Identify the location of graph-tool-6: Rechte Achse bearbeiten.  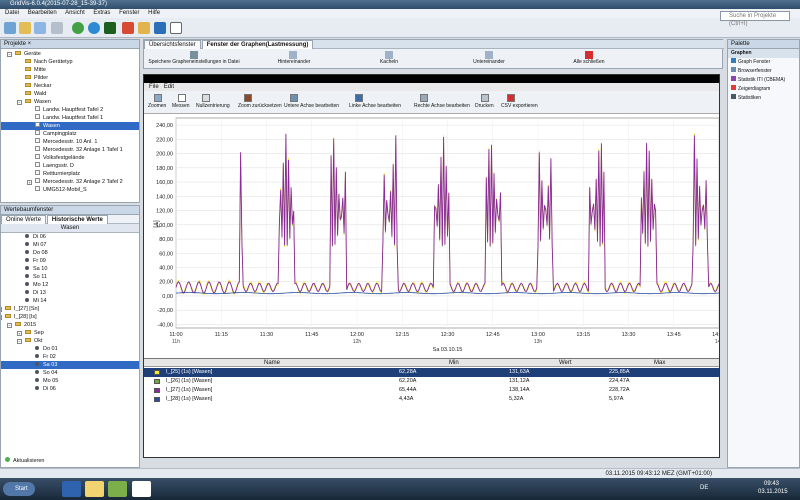
(442, 106).